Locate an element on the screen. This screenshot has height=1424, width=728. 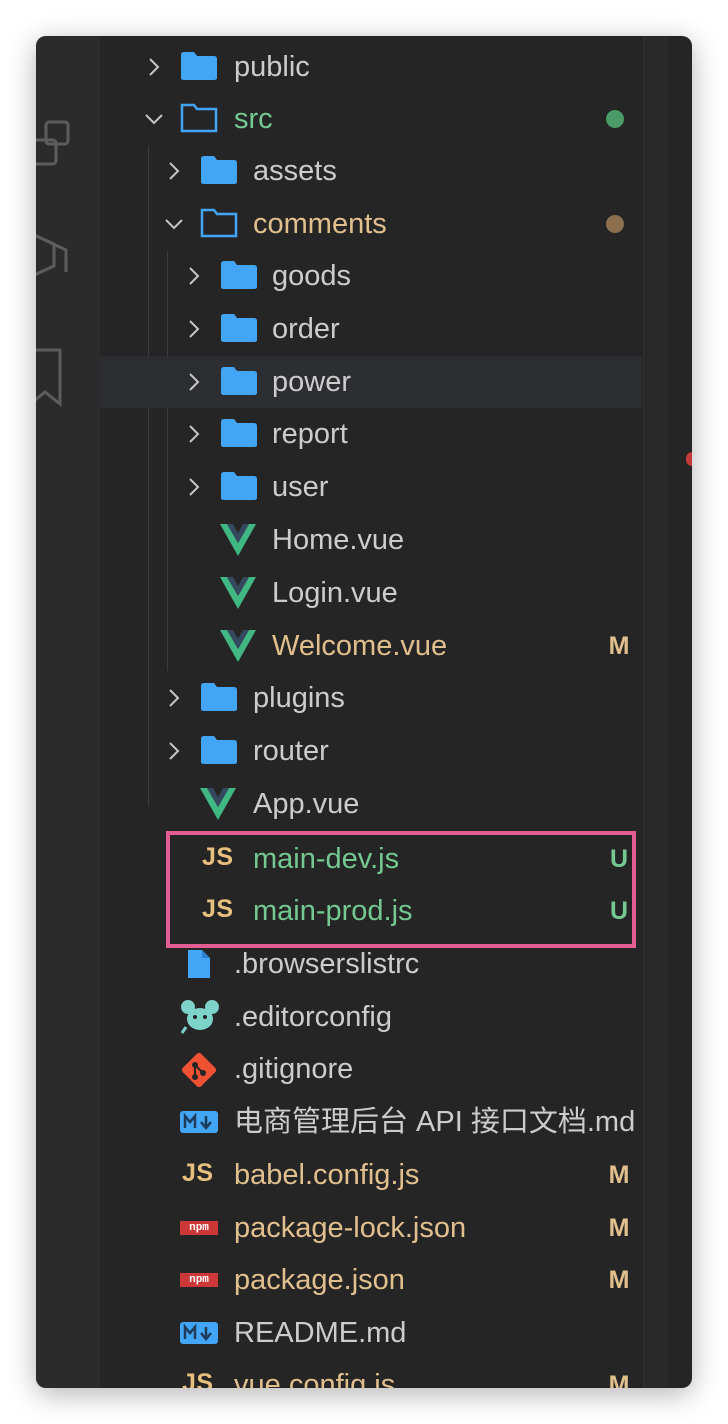
tree-file-home-vue: Home.vue is located at coordinates (371, 540).